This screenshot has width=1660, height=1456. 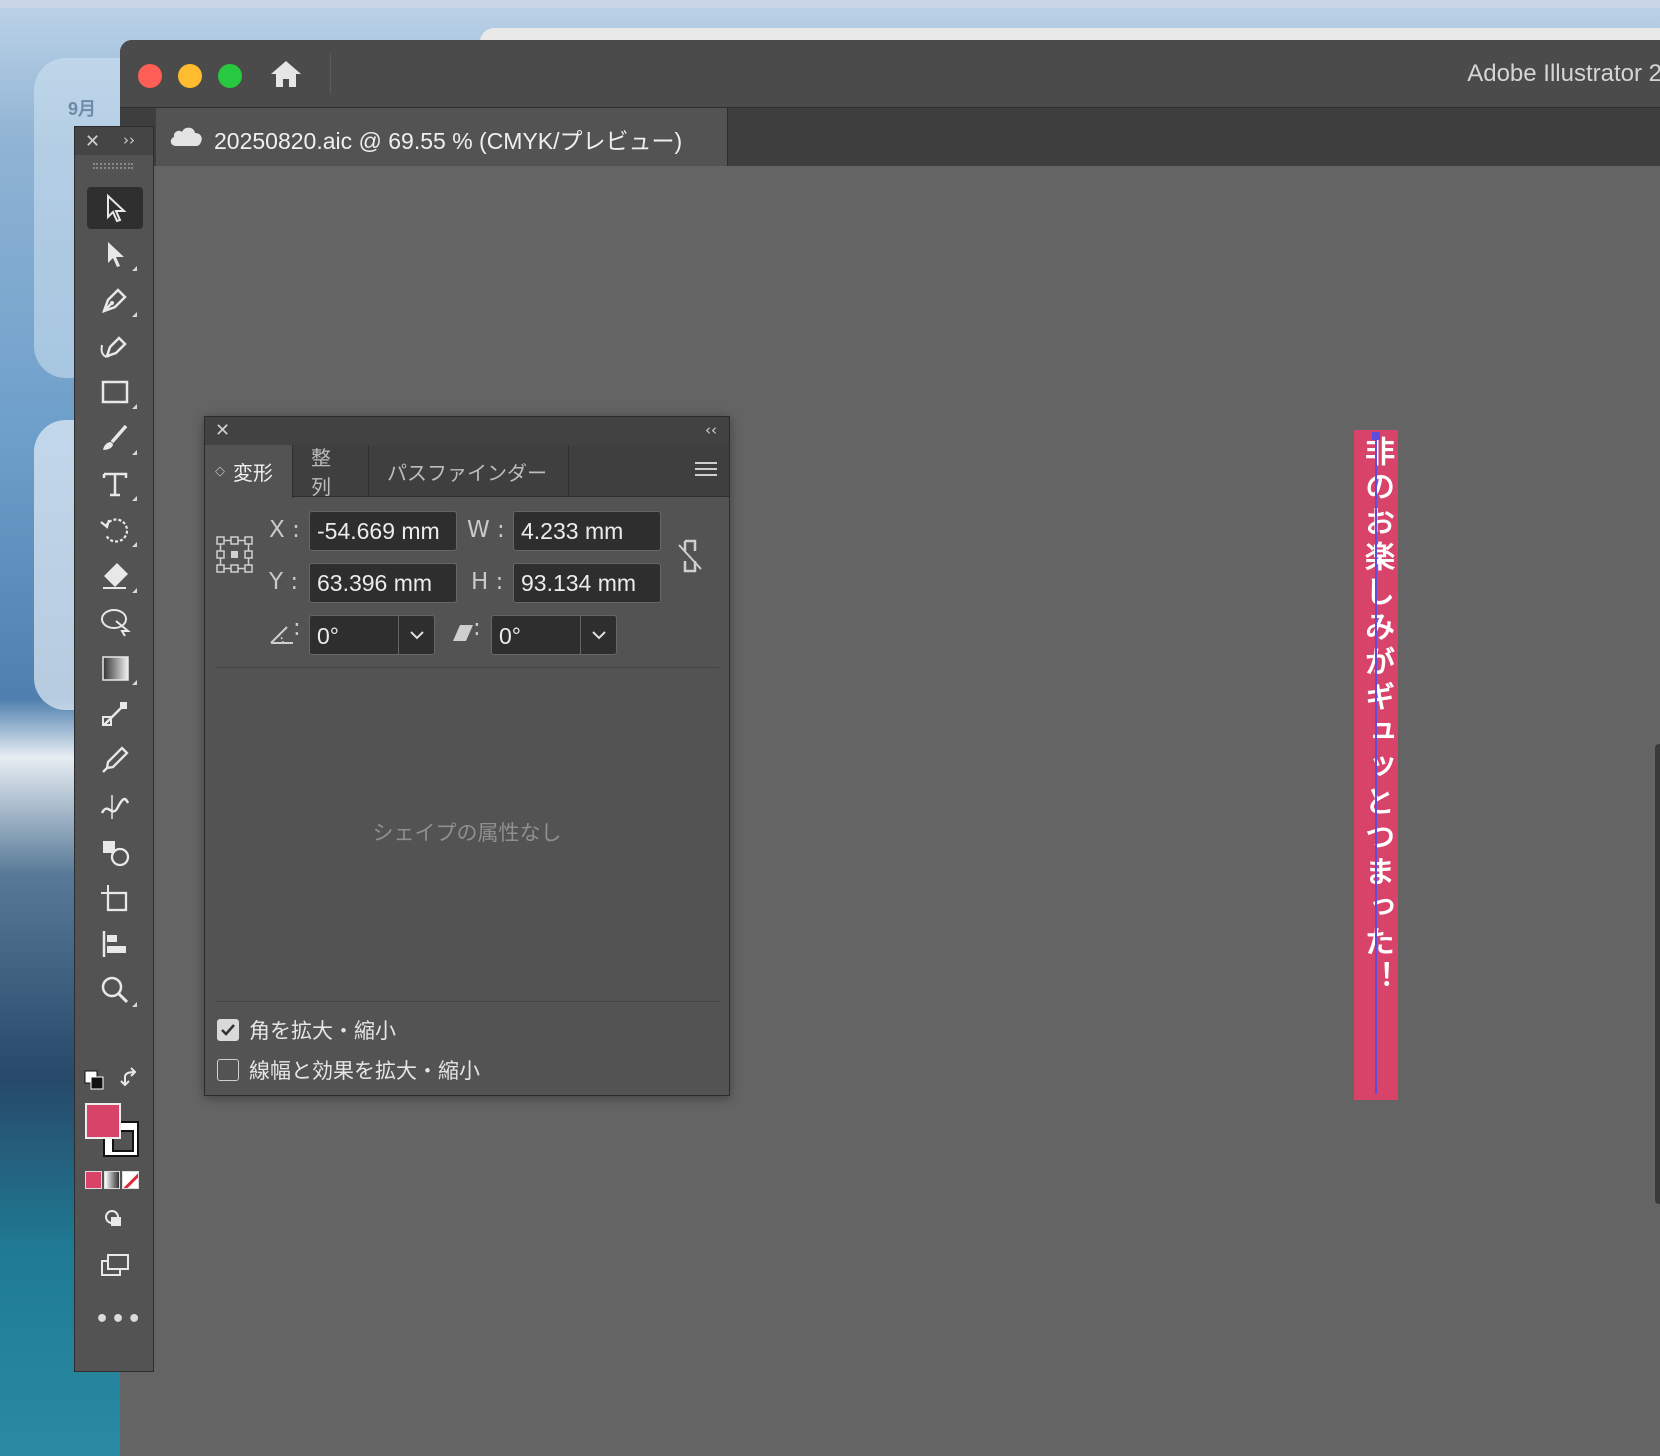 I want to click on selected-vertical-text-object: 非のお楽しみがギュッとつまった！, so click(x=1376, y=765).